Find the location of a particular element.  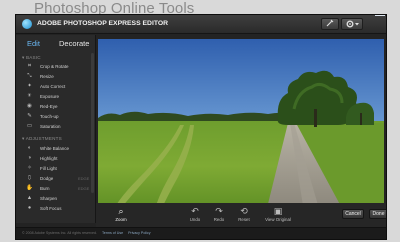

dodge-icon: ⬯ is located at coordinates (29, 178).